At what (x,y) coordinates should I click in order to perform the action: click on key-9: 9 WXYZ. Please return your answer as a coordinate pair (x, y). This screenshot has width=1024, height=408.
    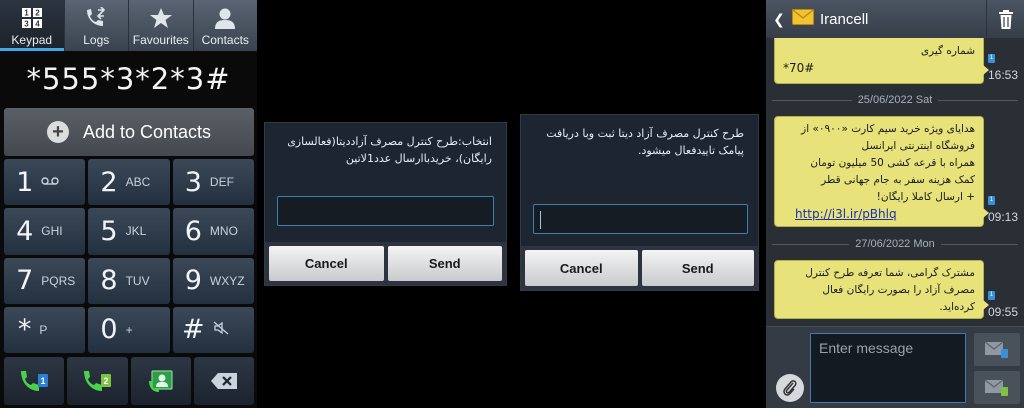
    Looking at the image, I should click on (213, 280).